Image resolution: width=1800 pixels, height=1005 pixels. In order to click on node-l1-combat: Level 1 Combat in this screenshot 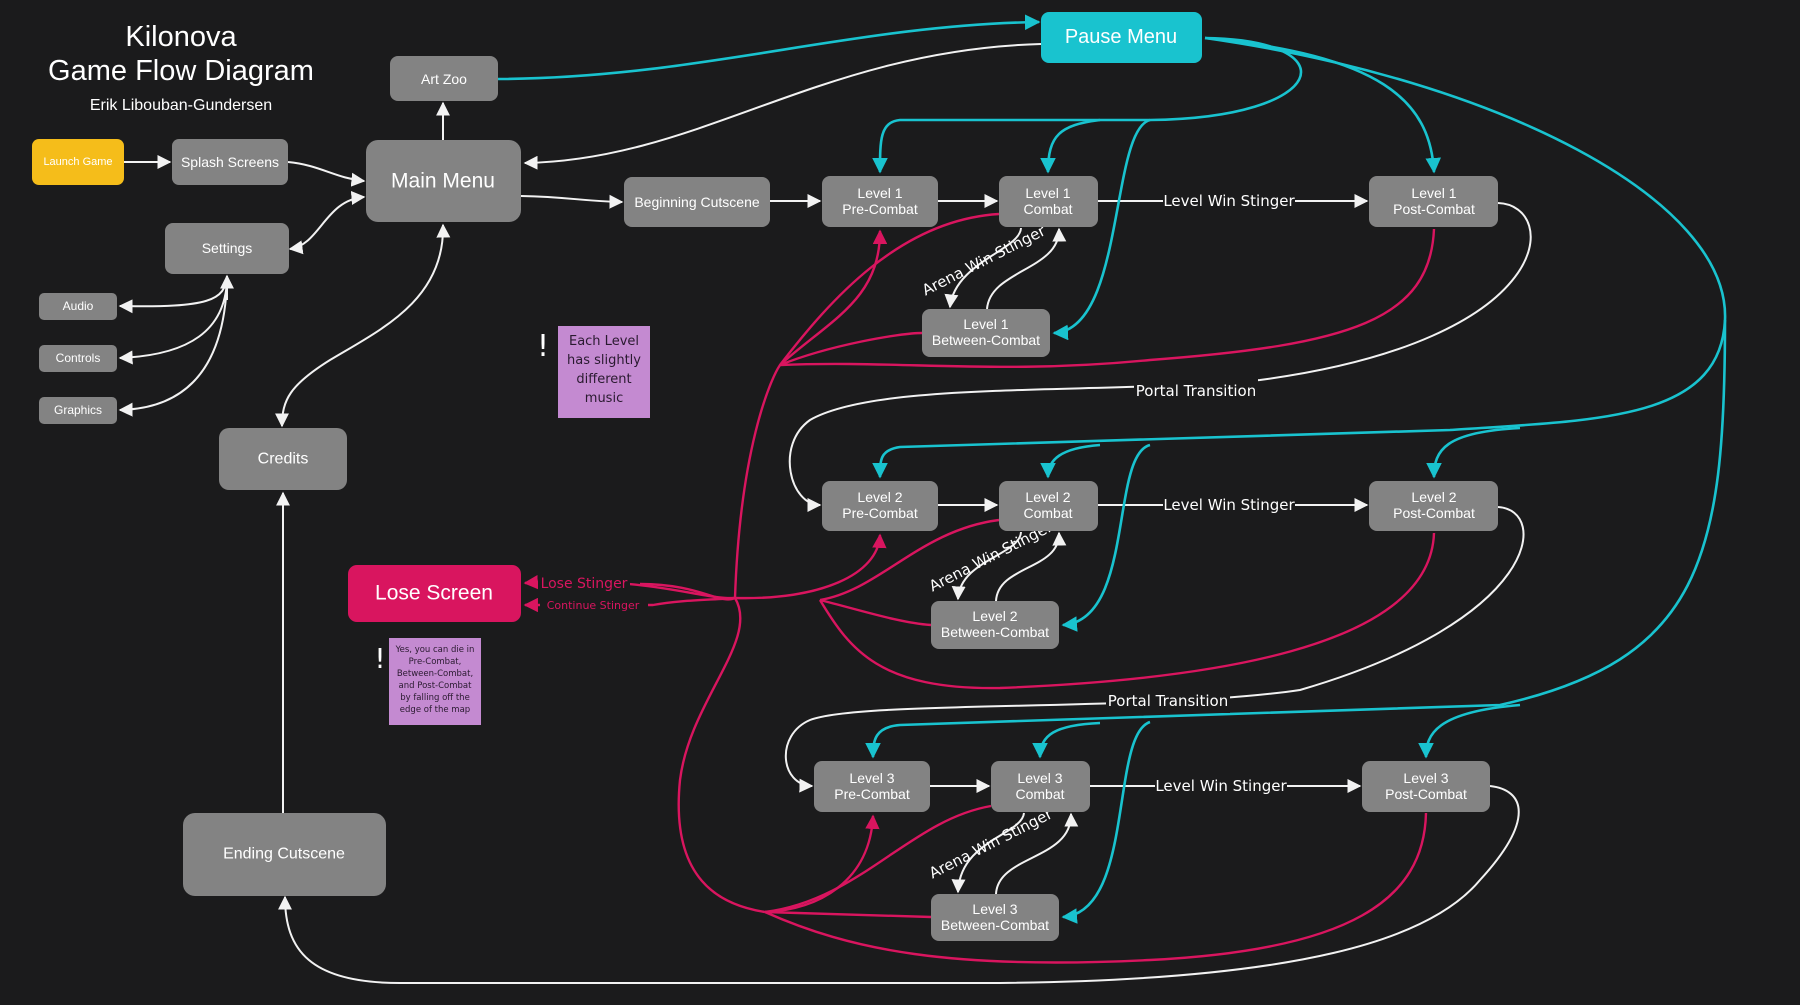, I will do `click(1048, 201)`.